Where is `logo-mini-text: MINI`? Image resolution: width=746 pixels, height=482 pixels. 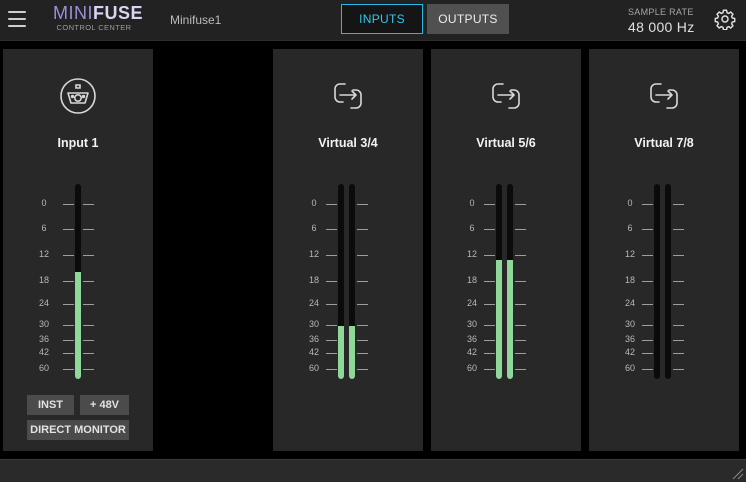 logo-mini-text: MINI is located at coordinates (73, 13).